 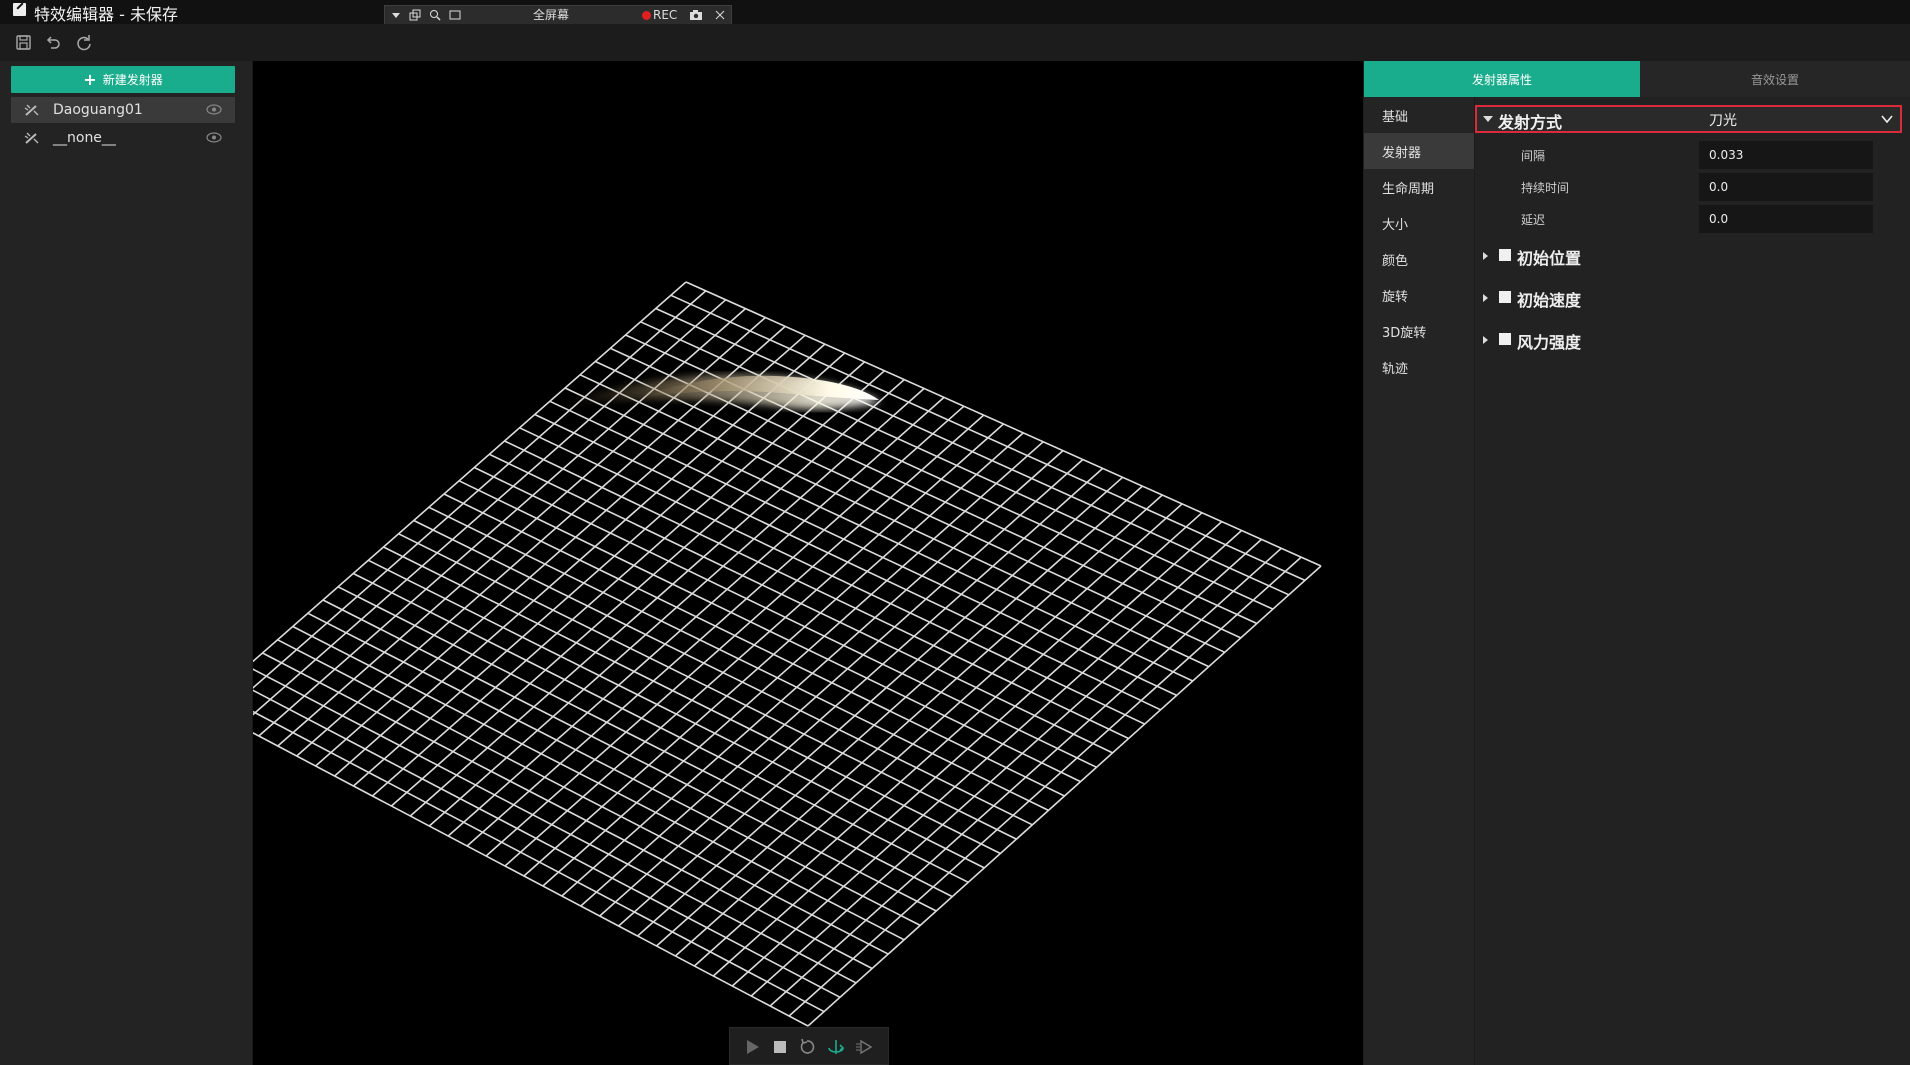 What do you see at coordinates (864, 1047) in the screenshot?
I see `step-forward-icon` at bounding box center [864, 1047].